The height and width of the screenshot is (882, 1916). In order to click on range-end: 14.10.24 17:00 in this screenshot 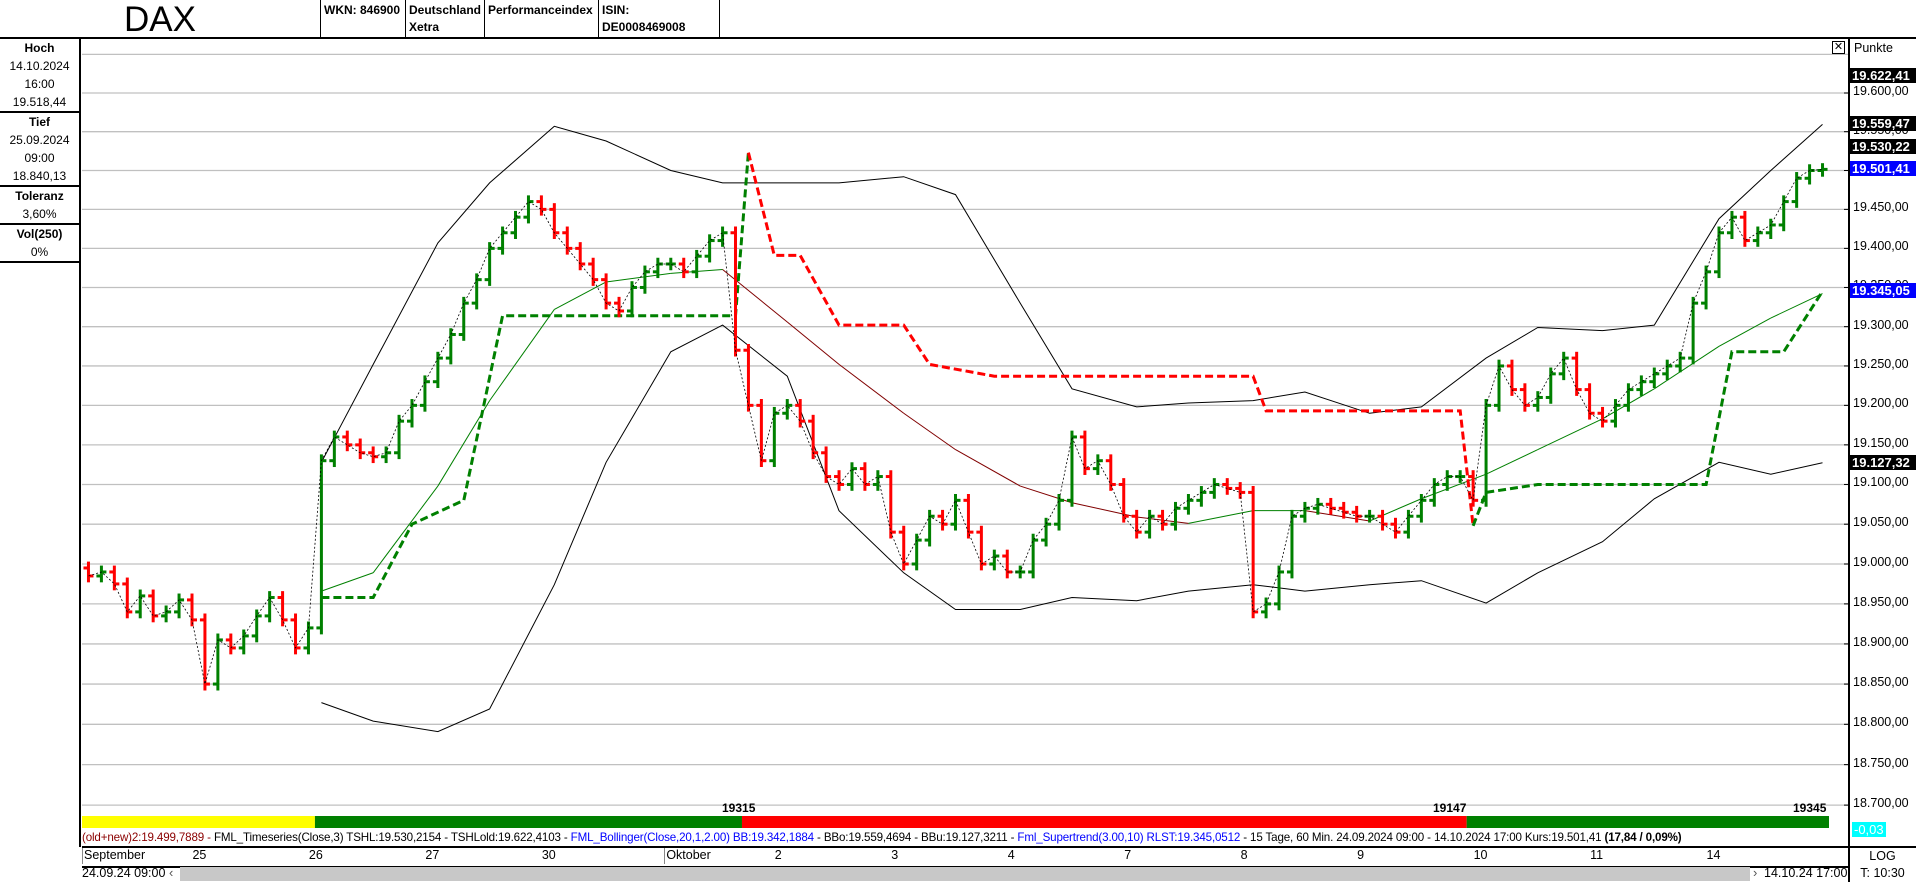, I will do `click(1806, 873)`.